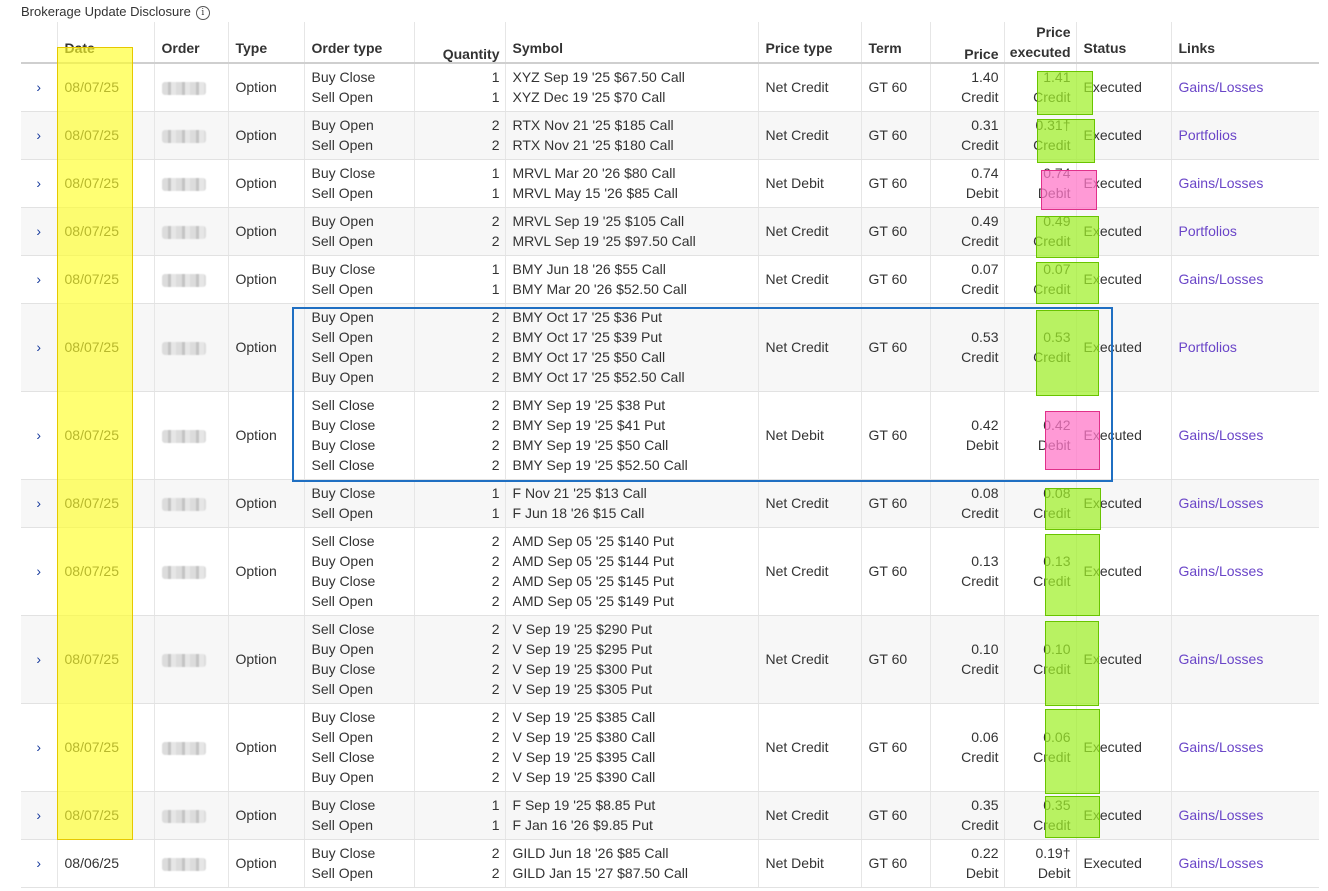 The width and height of the screenshot is (1328, 891). Describe the element at coordinates (1057, 805) in the screenshot. I see `executed-price-value: 0.35` at that location.